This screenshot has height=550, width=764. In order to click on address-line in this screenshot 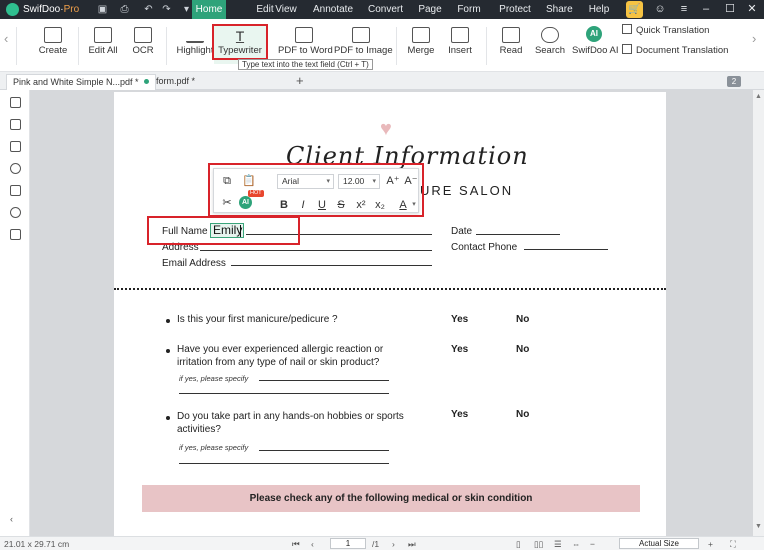, I will do `click(316, 250)`.